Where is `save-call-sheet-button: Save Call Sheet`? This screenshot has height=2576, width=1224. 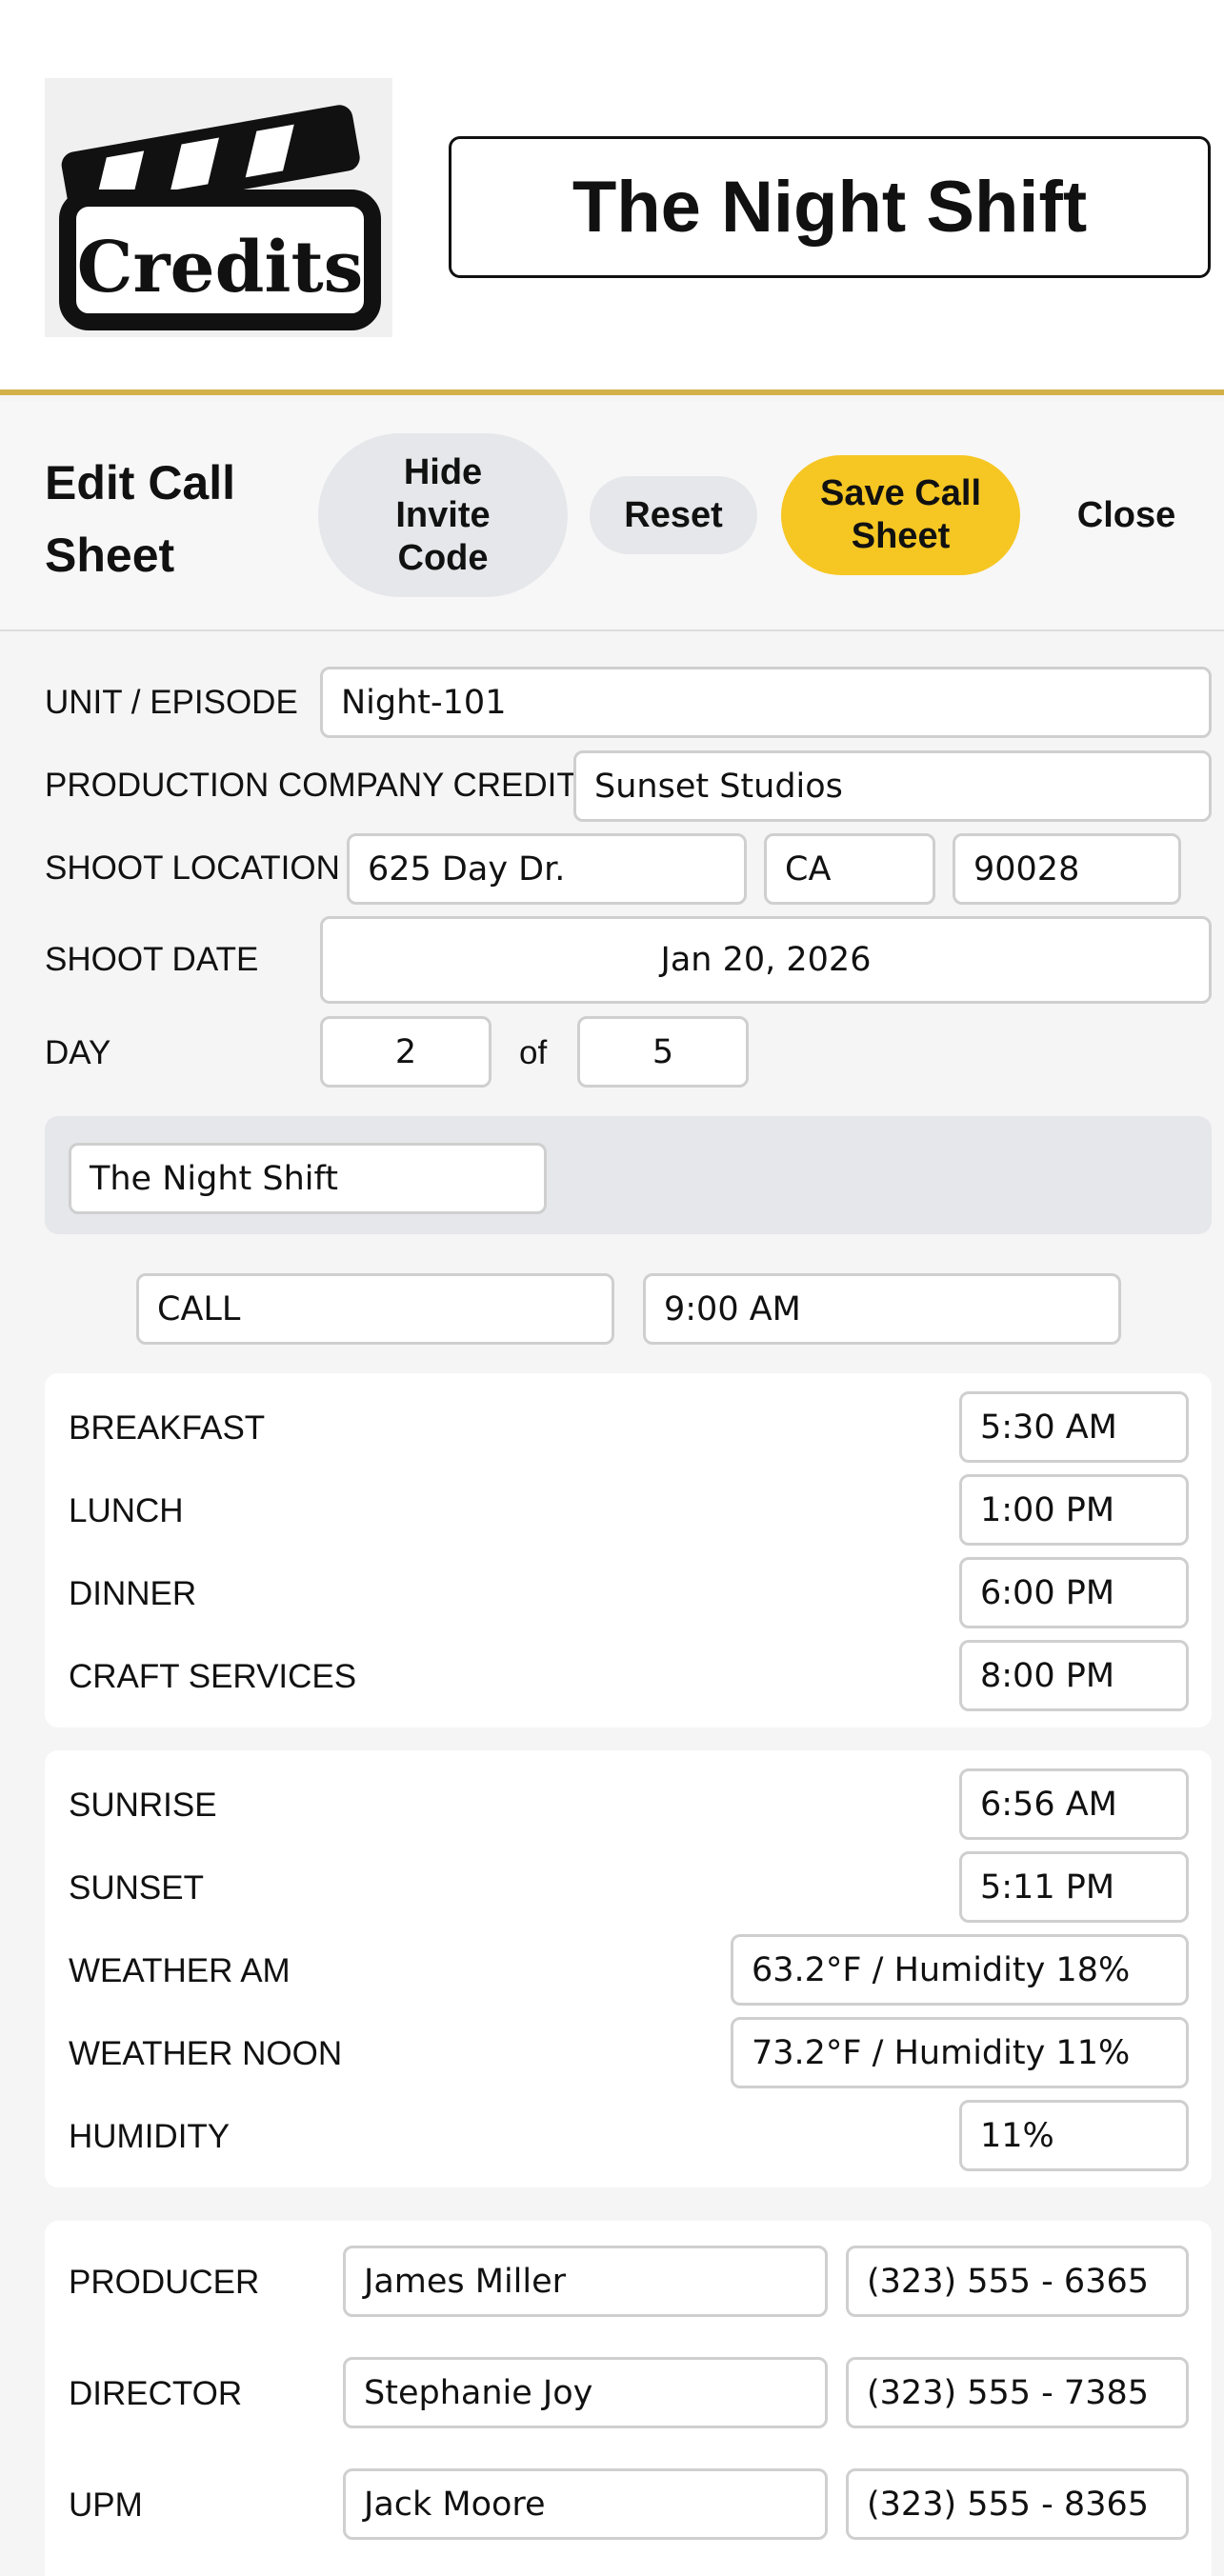
save-call-sheet-button: Save Call Sheet is located at coordinates (900, 515).